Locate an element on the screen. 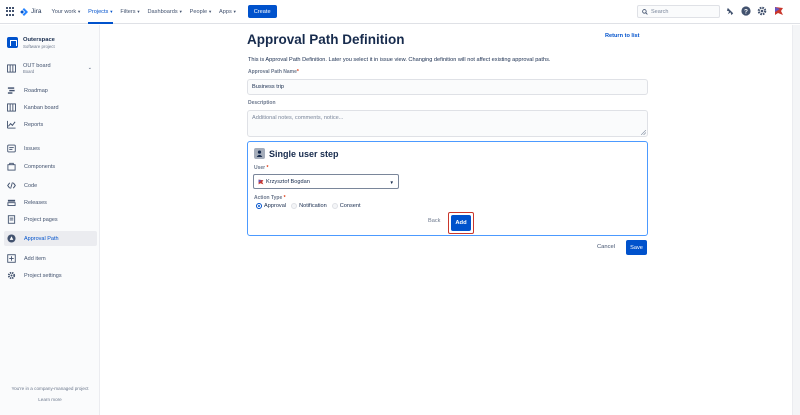  description-label: Description is located at coordinates (262, 103).